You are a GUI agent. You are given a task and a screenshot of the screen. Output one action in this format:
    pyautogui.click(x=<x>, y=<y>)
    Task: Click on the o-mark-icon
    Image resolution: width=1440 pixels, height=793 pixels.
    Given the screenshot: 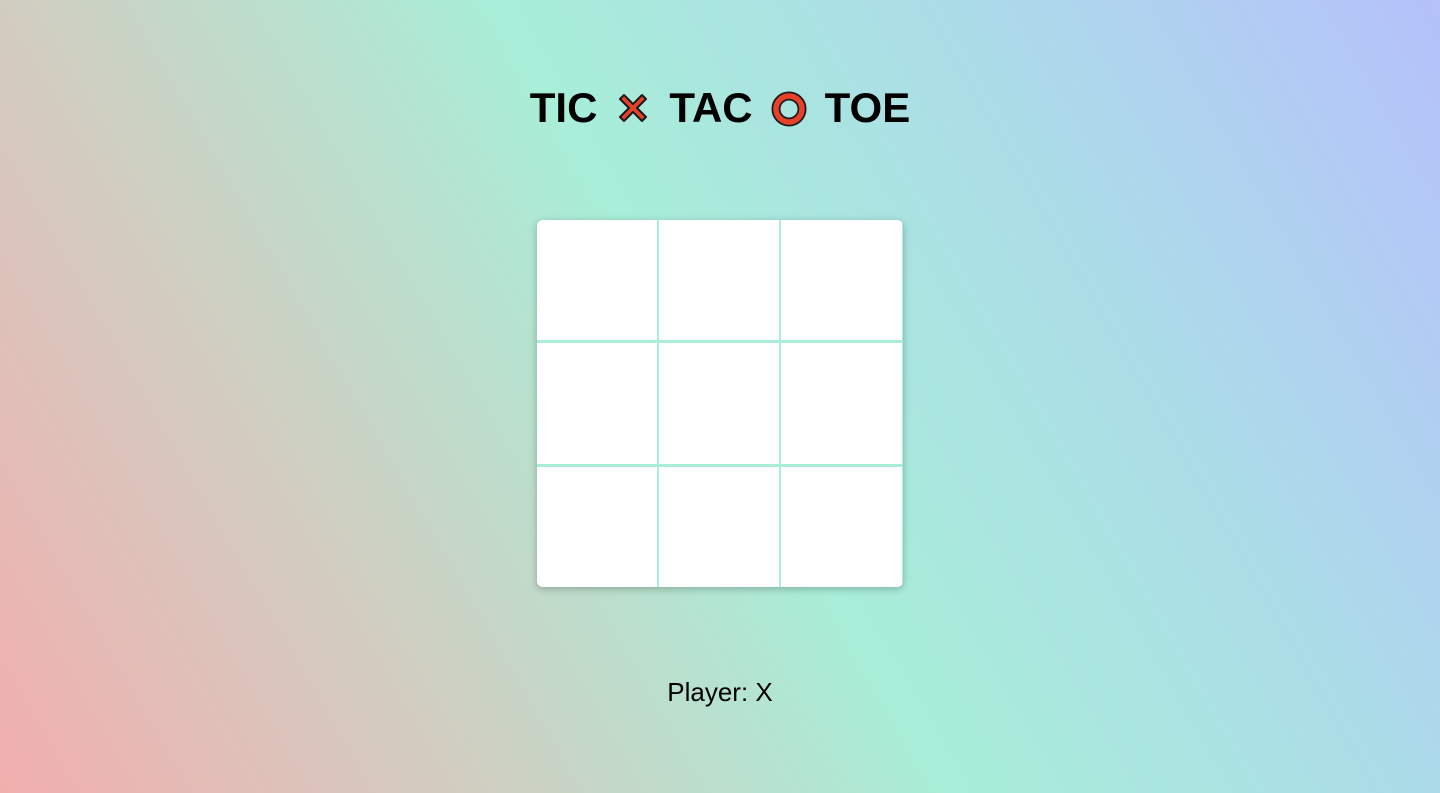 What is the action you would take?
    pyautogui.click(x=789, y=108)
    